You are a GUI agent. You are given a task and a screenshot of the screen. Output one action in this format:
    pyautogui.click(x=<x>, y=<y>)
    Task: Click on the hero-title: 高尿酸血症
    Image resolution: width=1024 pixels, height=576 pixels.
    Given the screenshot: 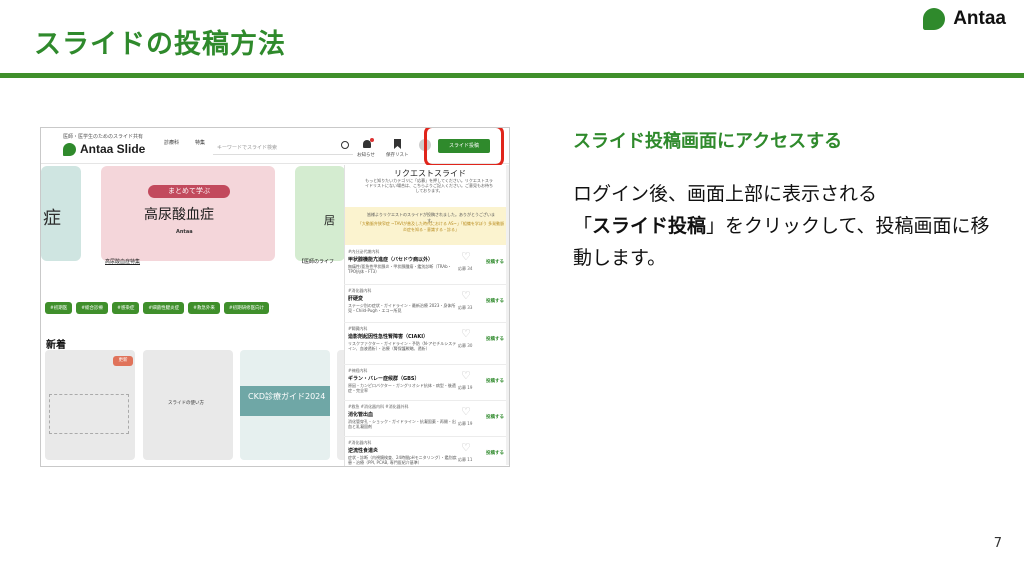 What is the action you would take?
    pyautogui.click(x=179, y=215)
    